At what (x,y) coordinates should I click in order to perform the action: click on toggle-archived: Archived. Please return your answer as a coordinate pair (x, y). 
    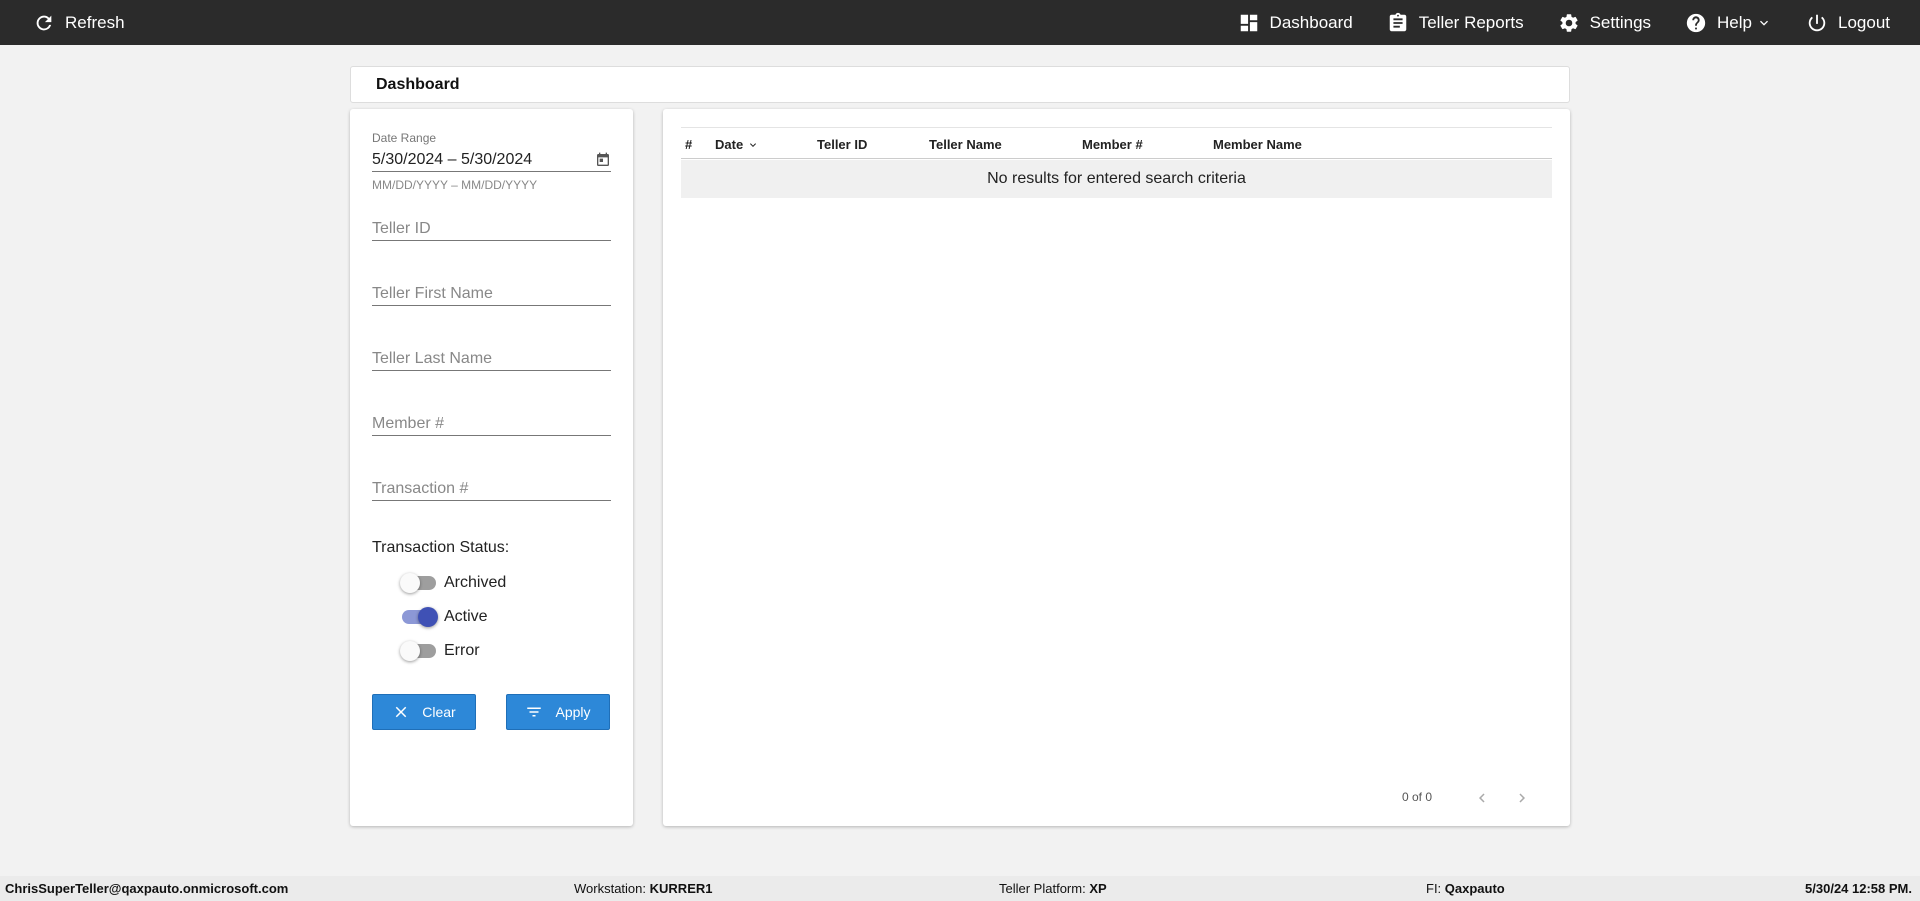
    Looking at the image, I should click on (453, 583).